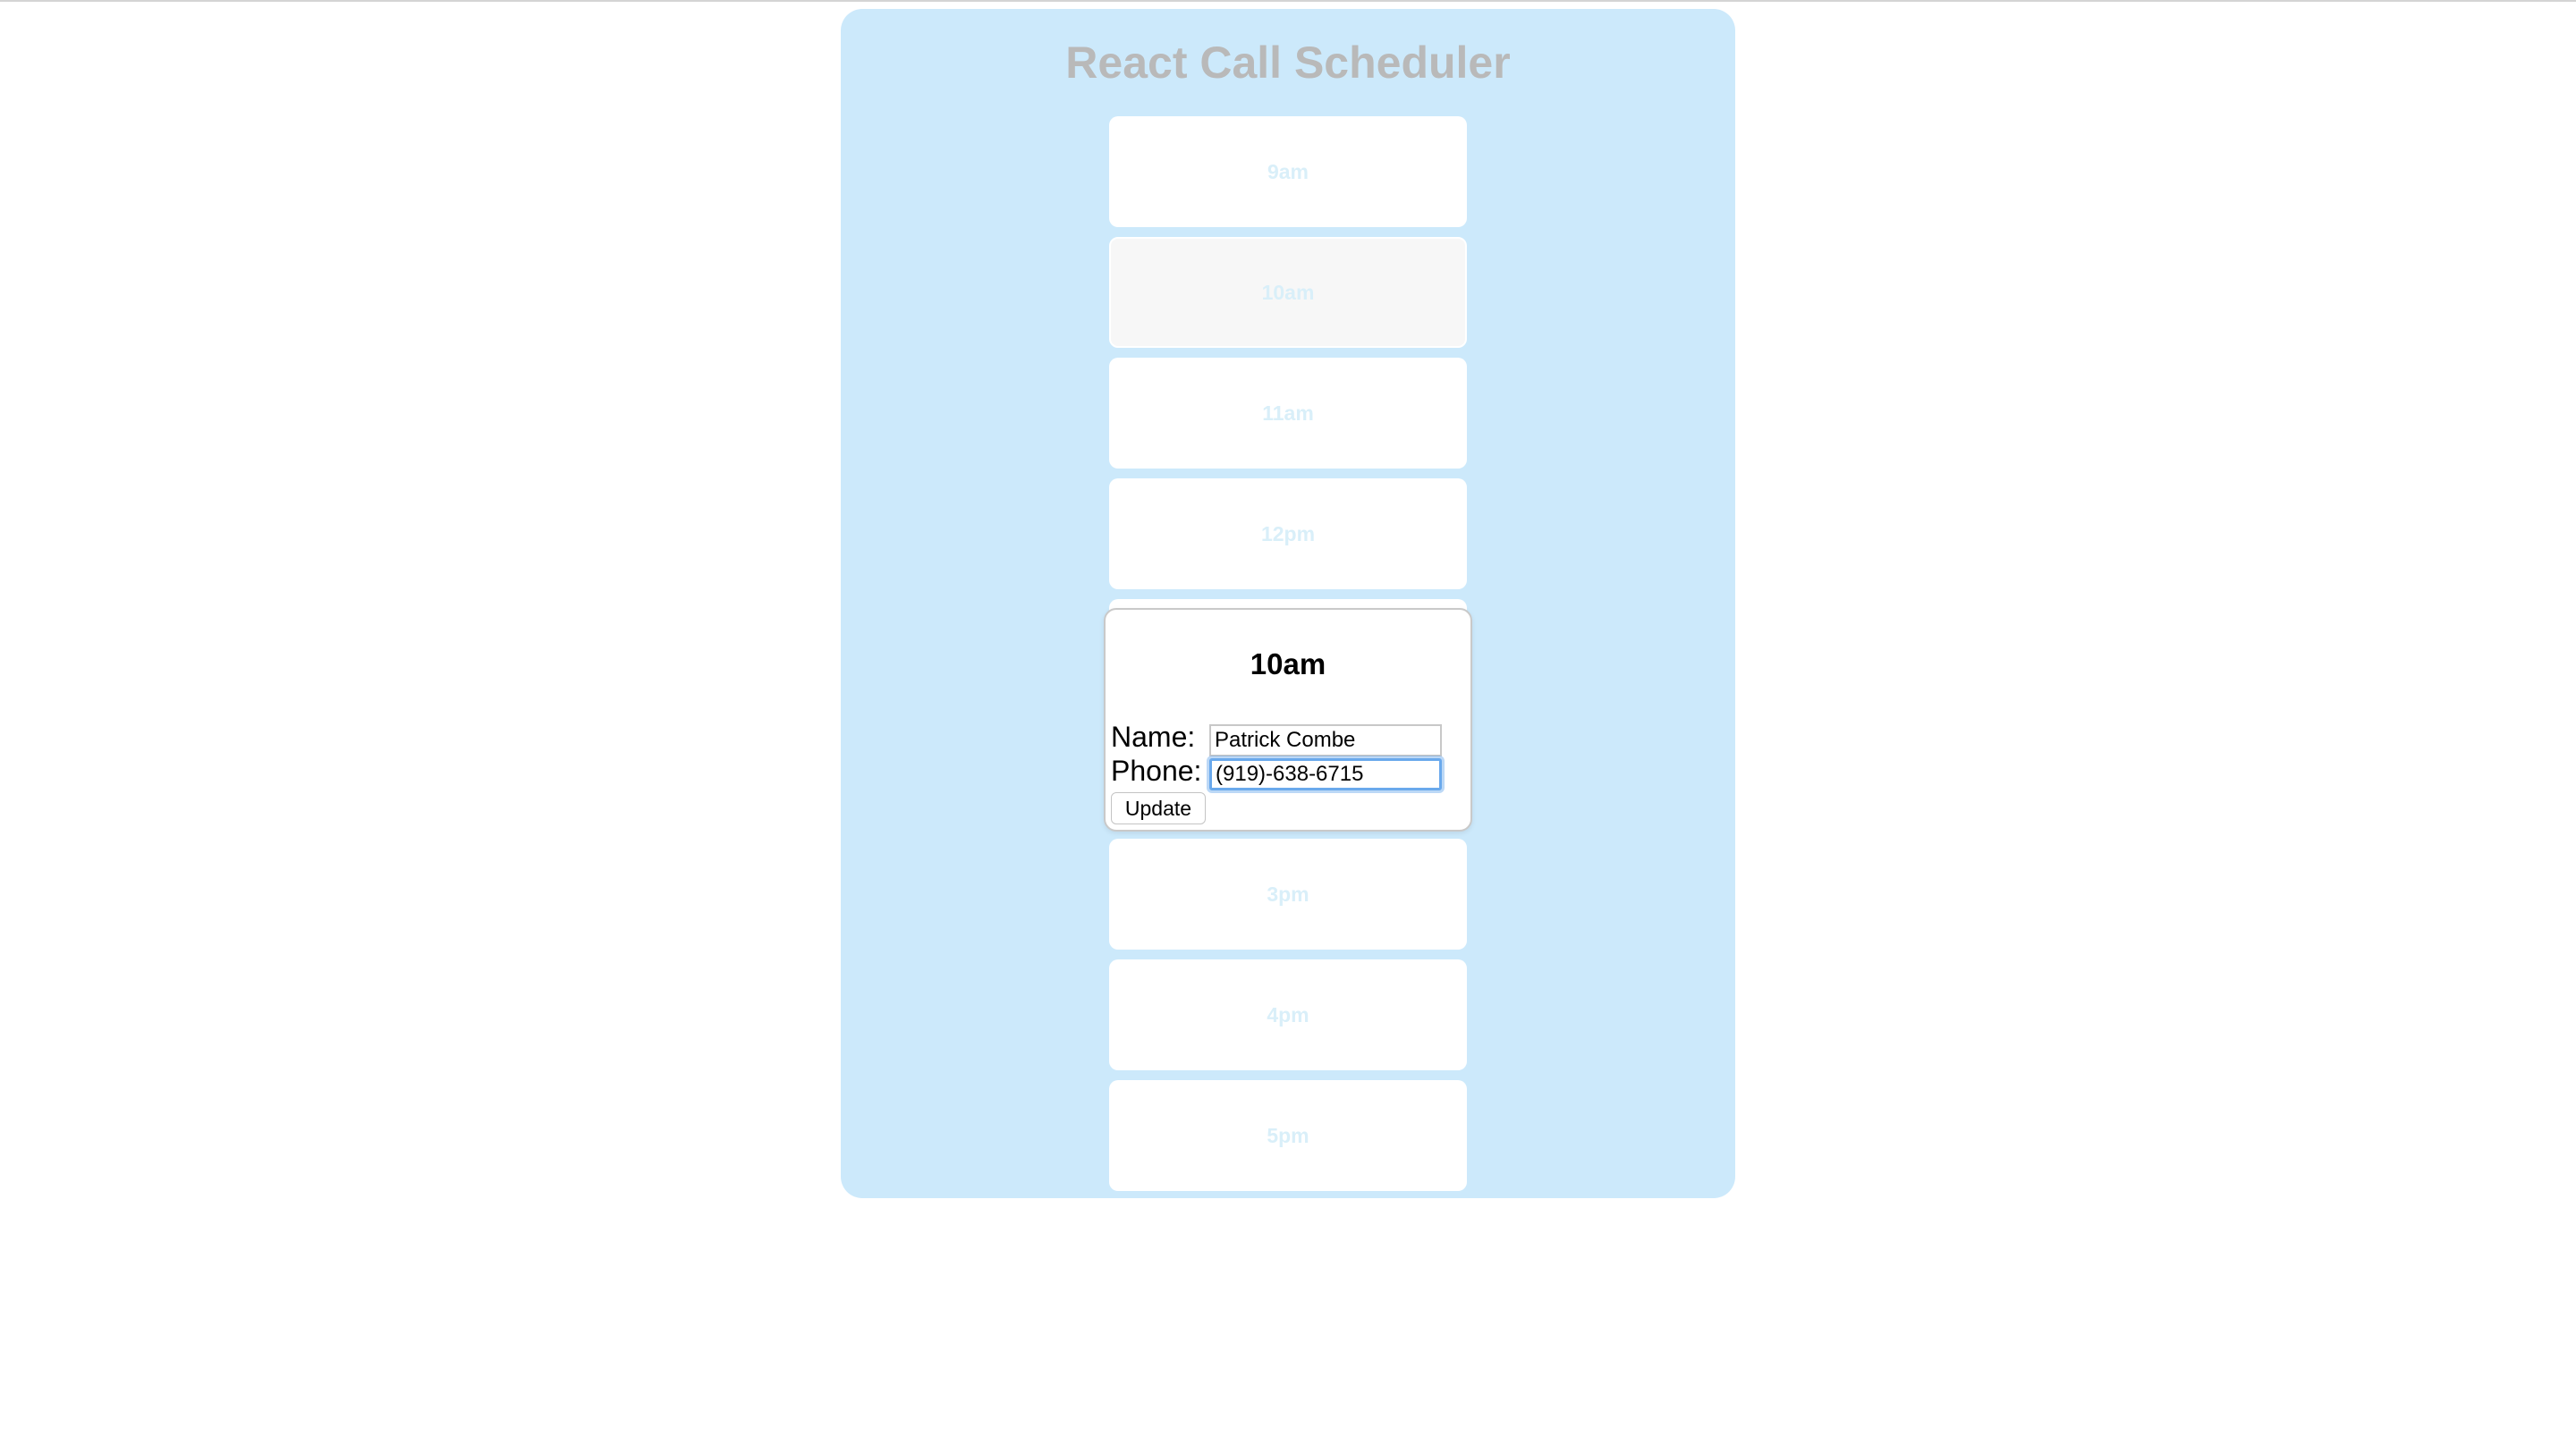 Image resolution: width=2576 pixels, height=1436 pixels. What do you see at coordinates (1153, 737) in the screenshot?
I see `name-label: Name:` at bounding box center [1153, 737].